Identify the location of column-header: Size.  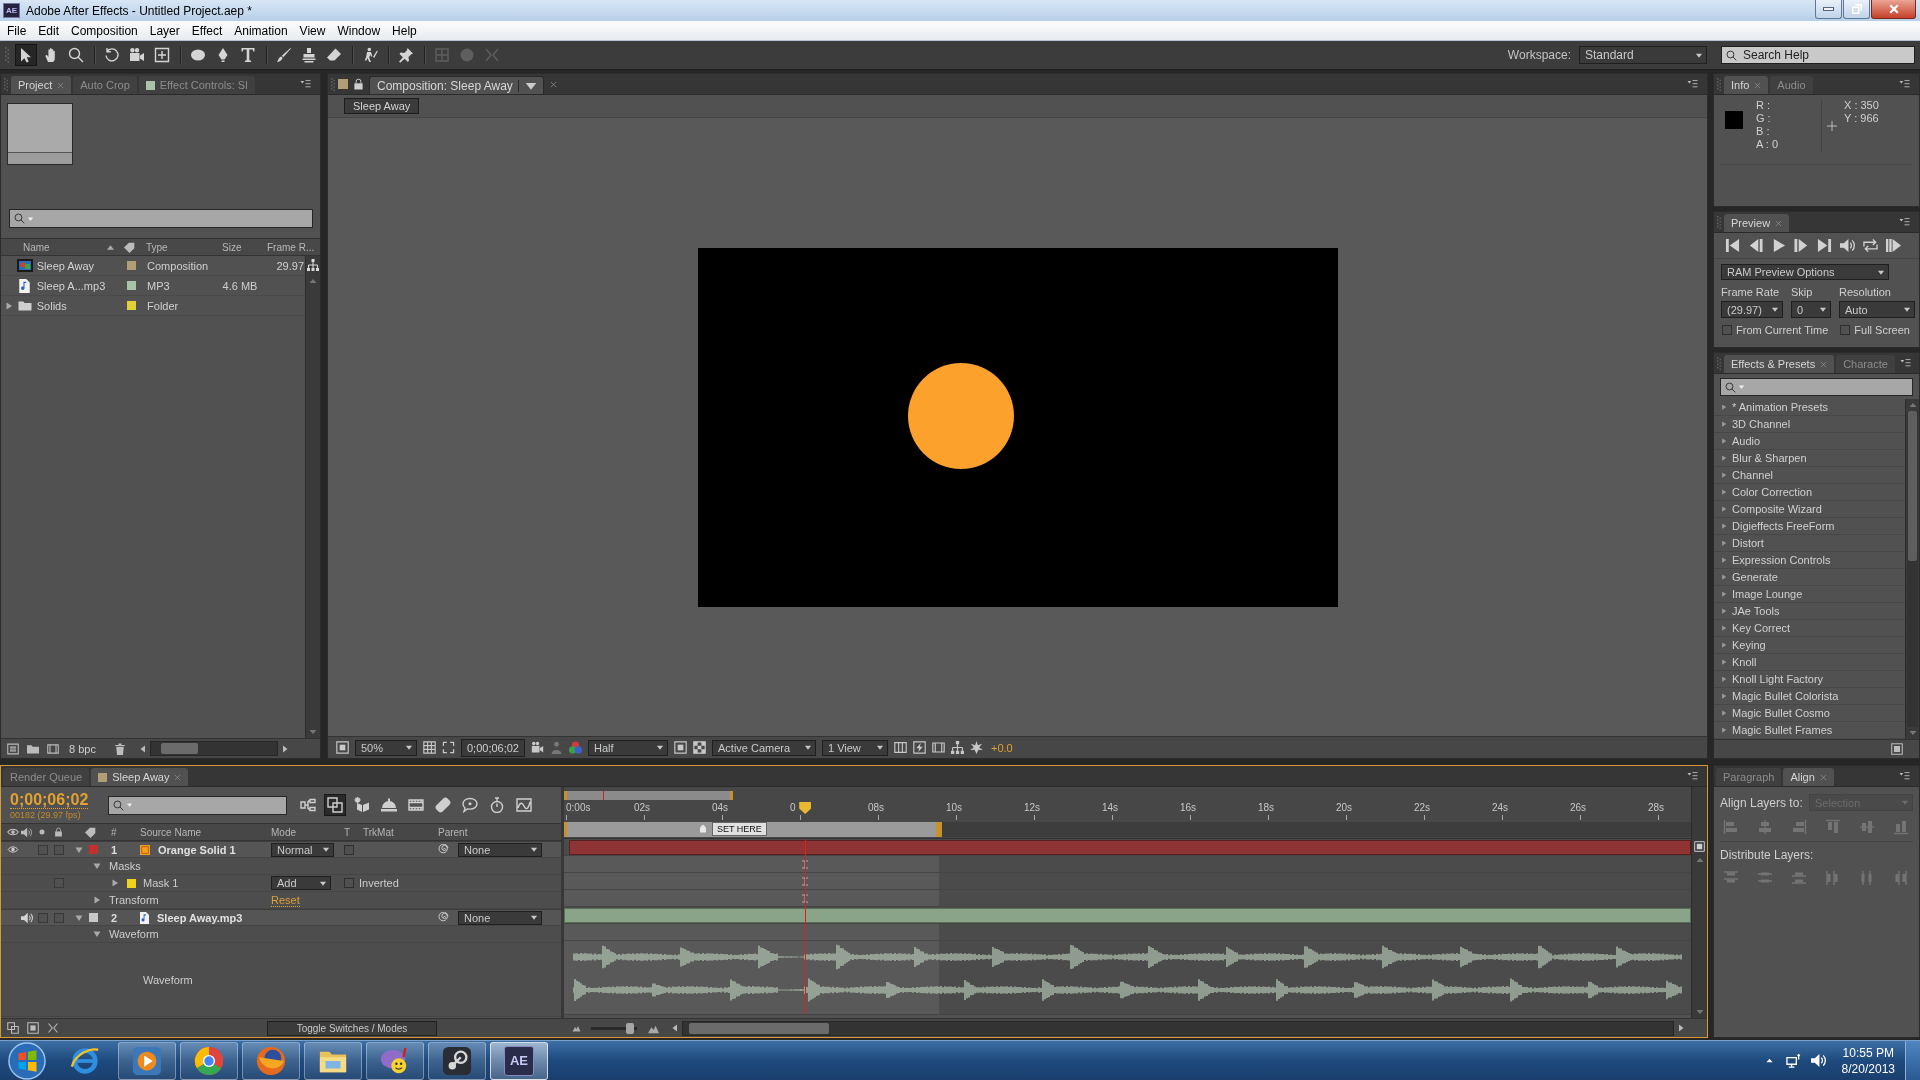
(244, 247).